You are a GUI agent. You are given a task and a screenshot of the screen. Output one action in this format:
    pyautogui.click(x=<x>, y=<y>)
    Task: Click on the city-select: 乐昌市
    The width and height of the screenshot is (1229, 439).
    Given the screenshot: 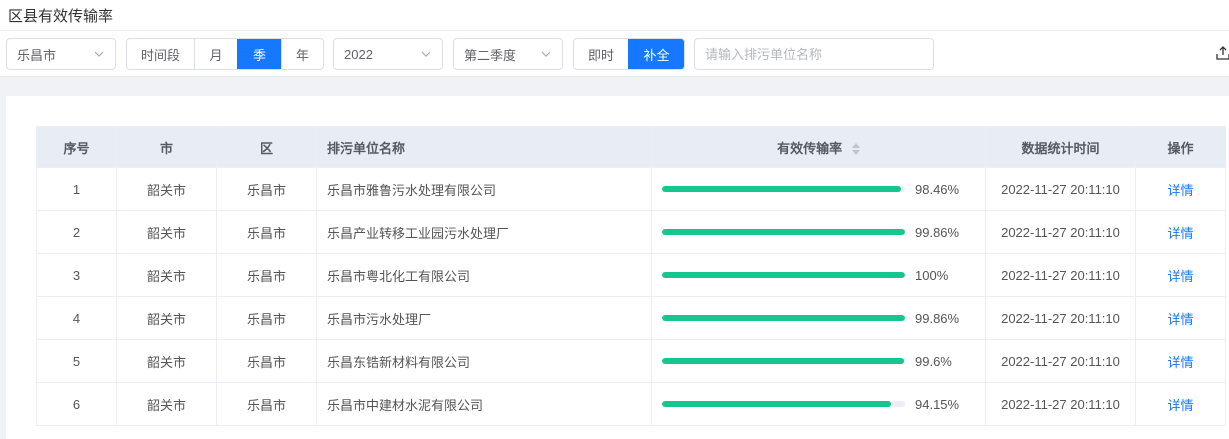 What is the action you would take?
    pyautogui.click(x=61, y=54)
    